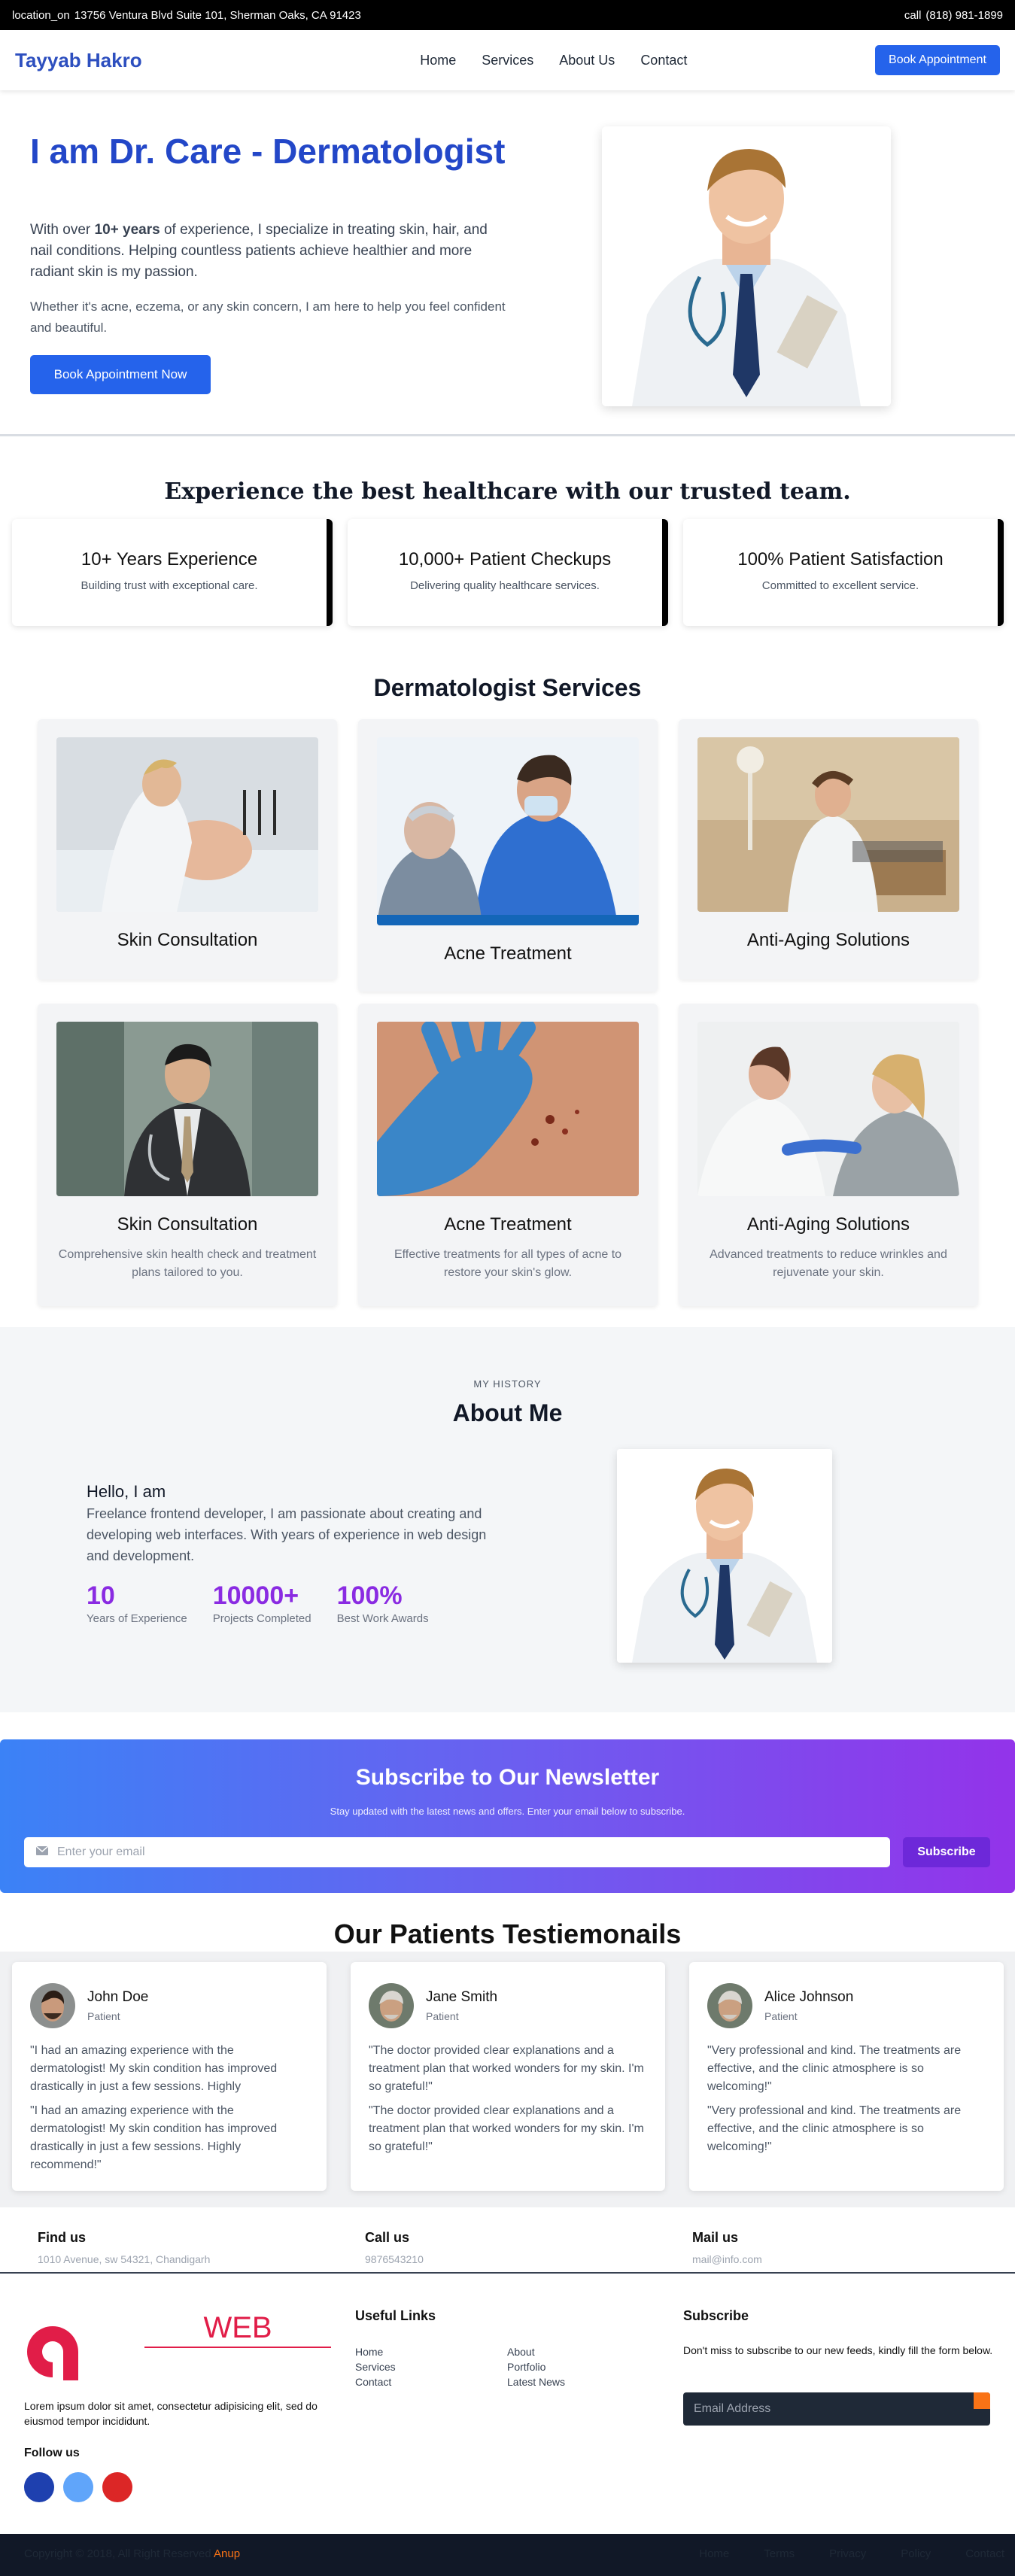  What do you see at coordinates (716, 2315) in the screenshot?
I see `footer-subscribe-title: Subscribe` at bounding box center [716, 2315].